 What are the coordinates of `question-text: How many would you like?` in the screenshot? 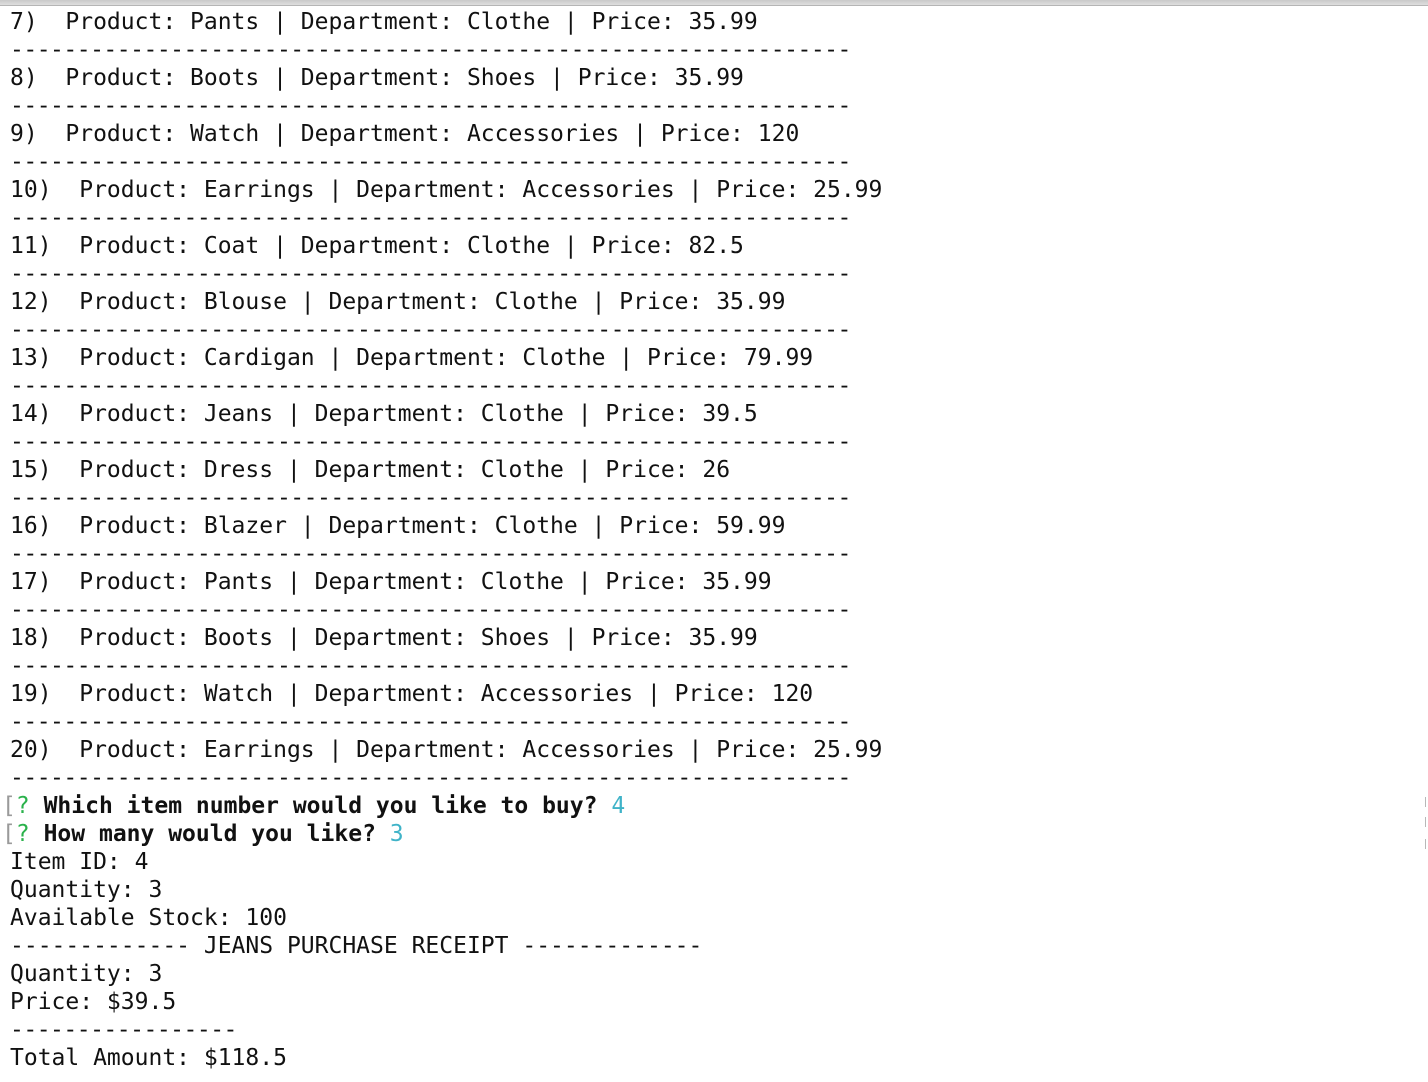 It's located at (209, 834).